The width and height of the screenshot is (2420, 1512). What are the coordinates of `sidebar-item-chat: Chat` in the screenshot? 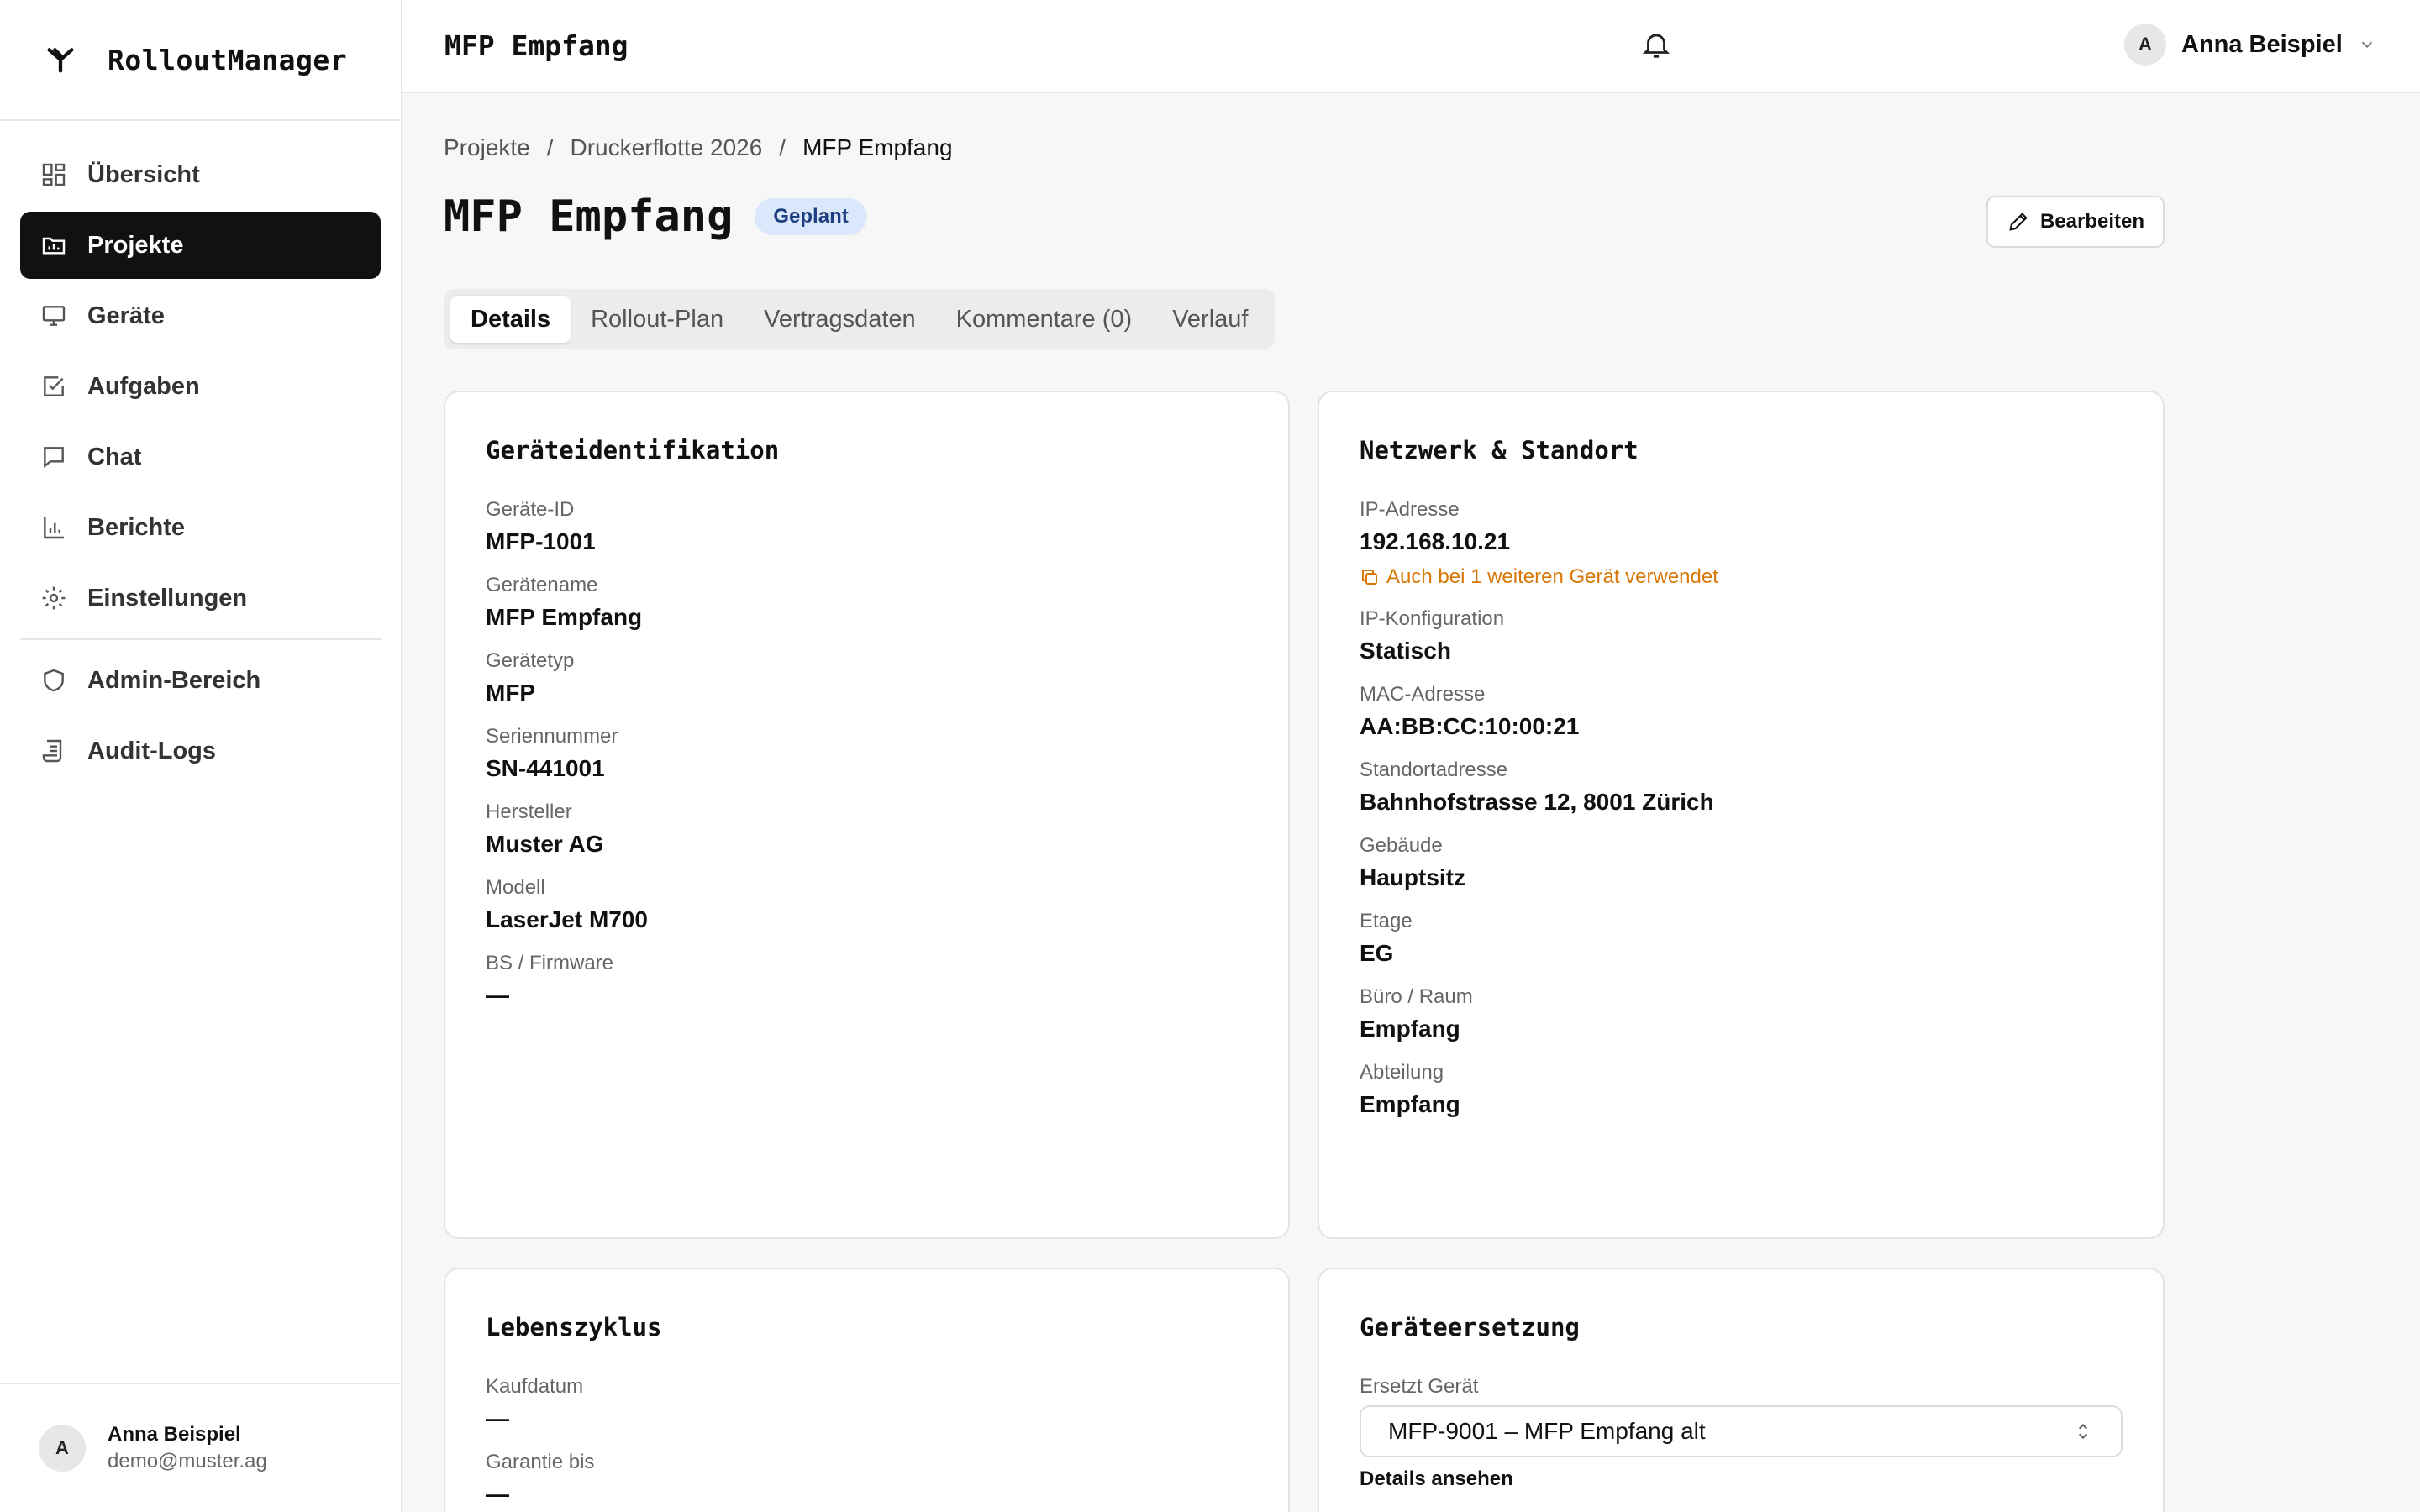 It's located at (200, 457).